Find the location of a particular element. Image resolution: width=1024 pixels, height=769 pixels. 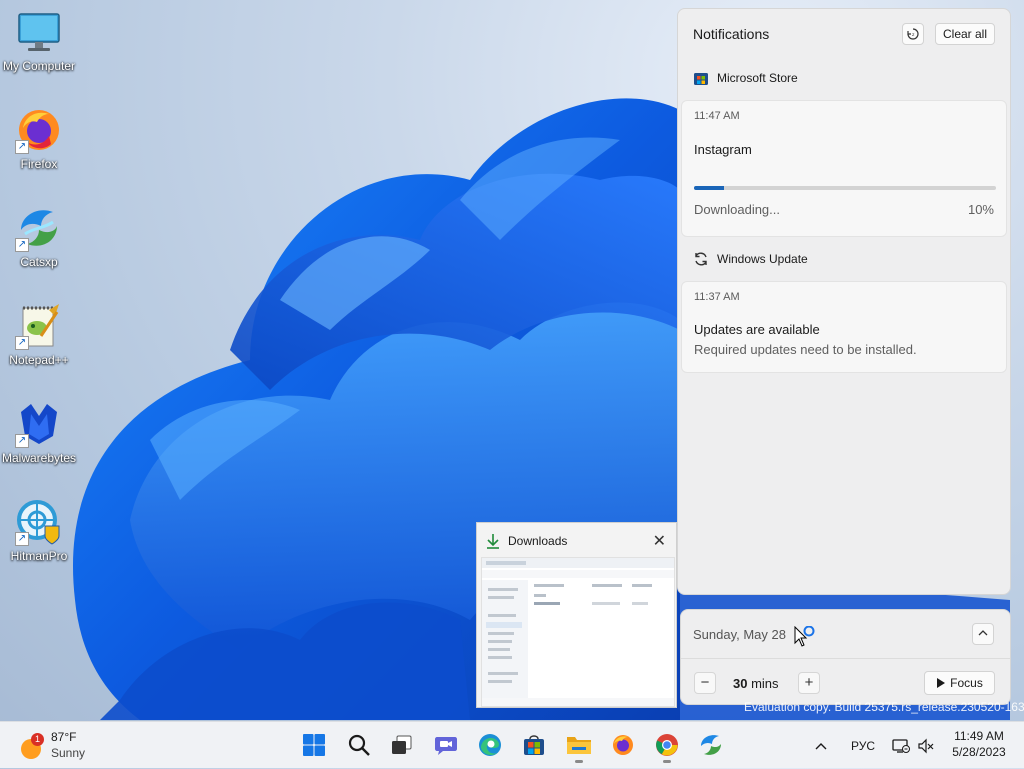

desktop-icon-label: My Computer is located at coordinates (39, 66).